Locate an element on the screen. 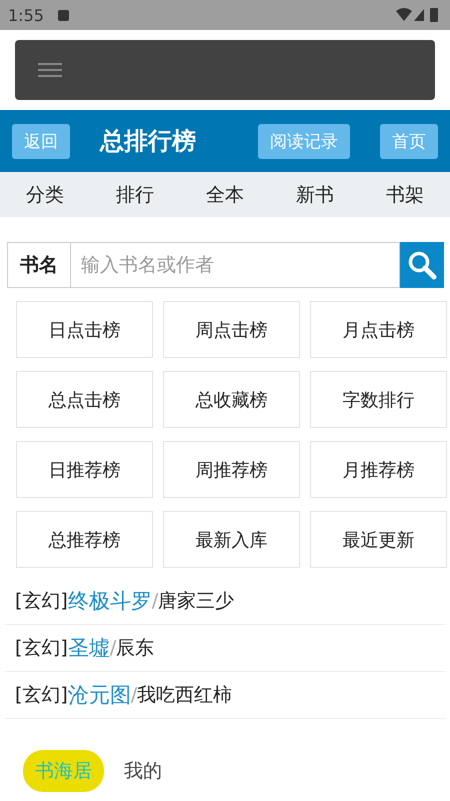 This screenshot has width=450, height=801. book-author: 辰东 is located at coordinates (135, 648).